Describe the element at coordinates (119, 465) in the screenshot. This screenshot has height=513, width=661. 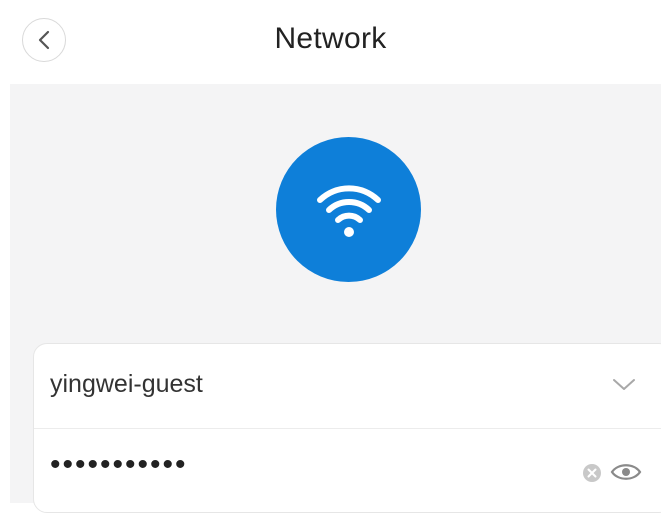
I see `password-value: •••••••••••` at that location.